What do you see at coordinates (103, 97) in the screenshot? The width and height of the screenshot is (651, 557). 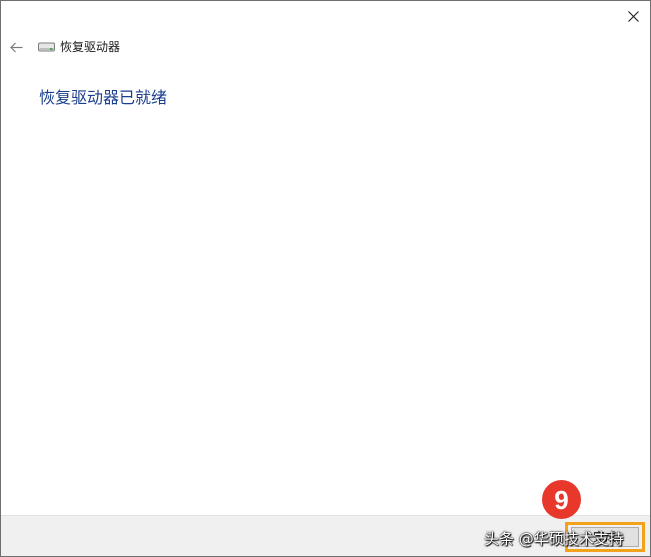 I see `page-heading: 恢复驱动器已就绪` at bounding box center [103, 97].